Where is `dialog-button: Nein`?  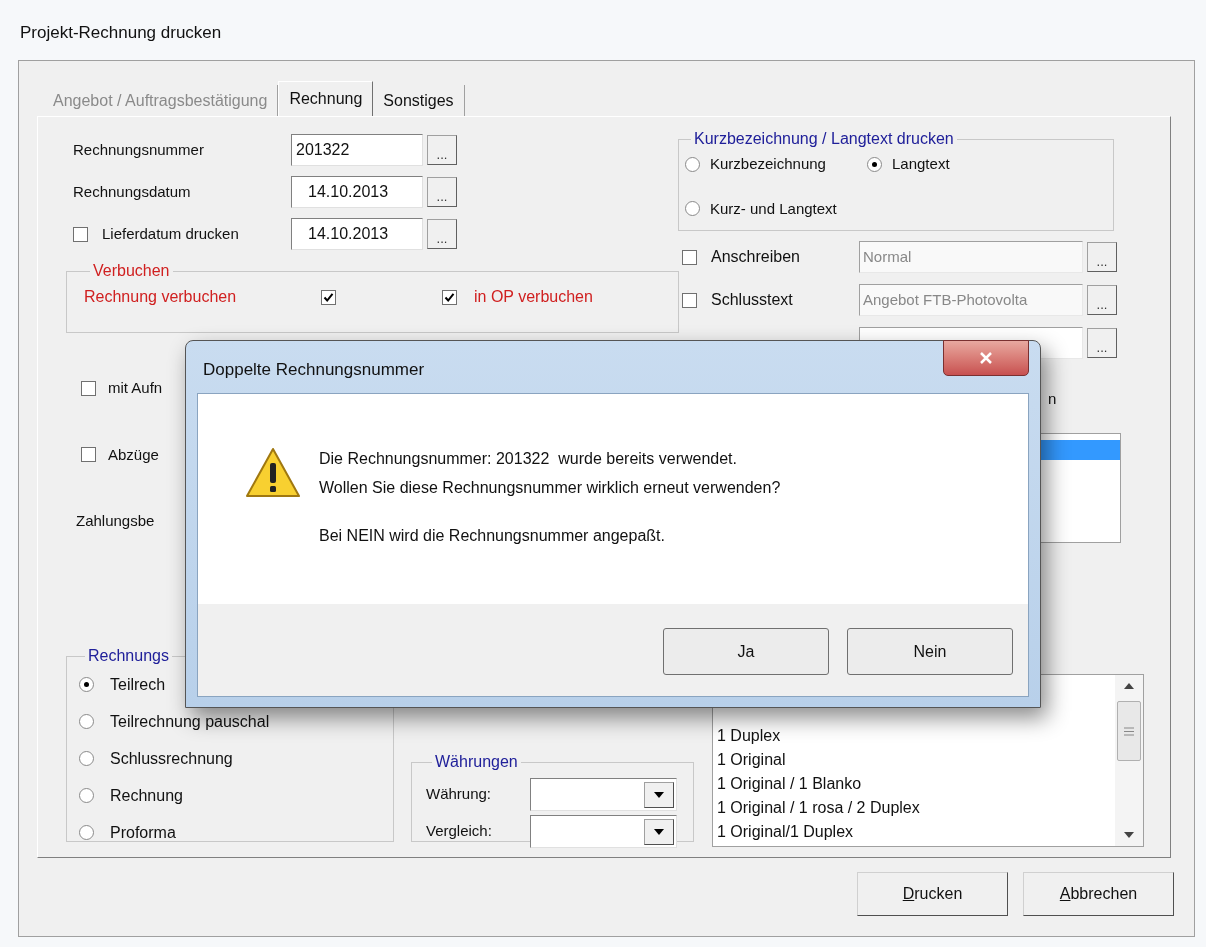 dialog-button: Nein is located at coordinates (930, 651).